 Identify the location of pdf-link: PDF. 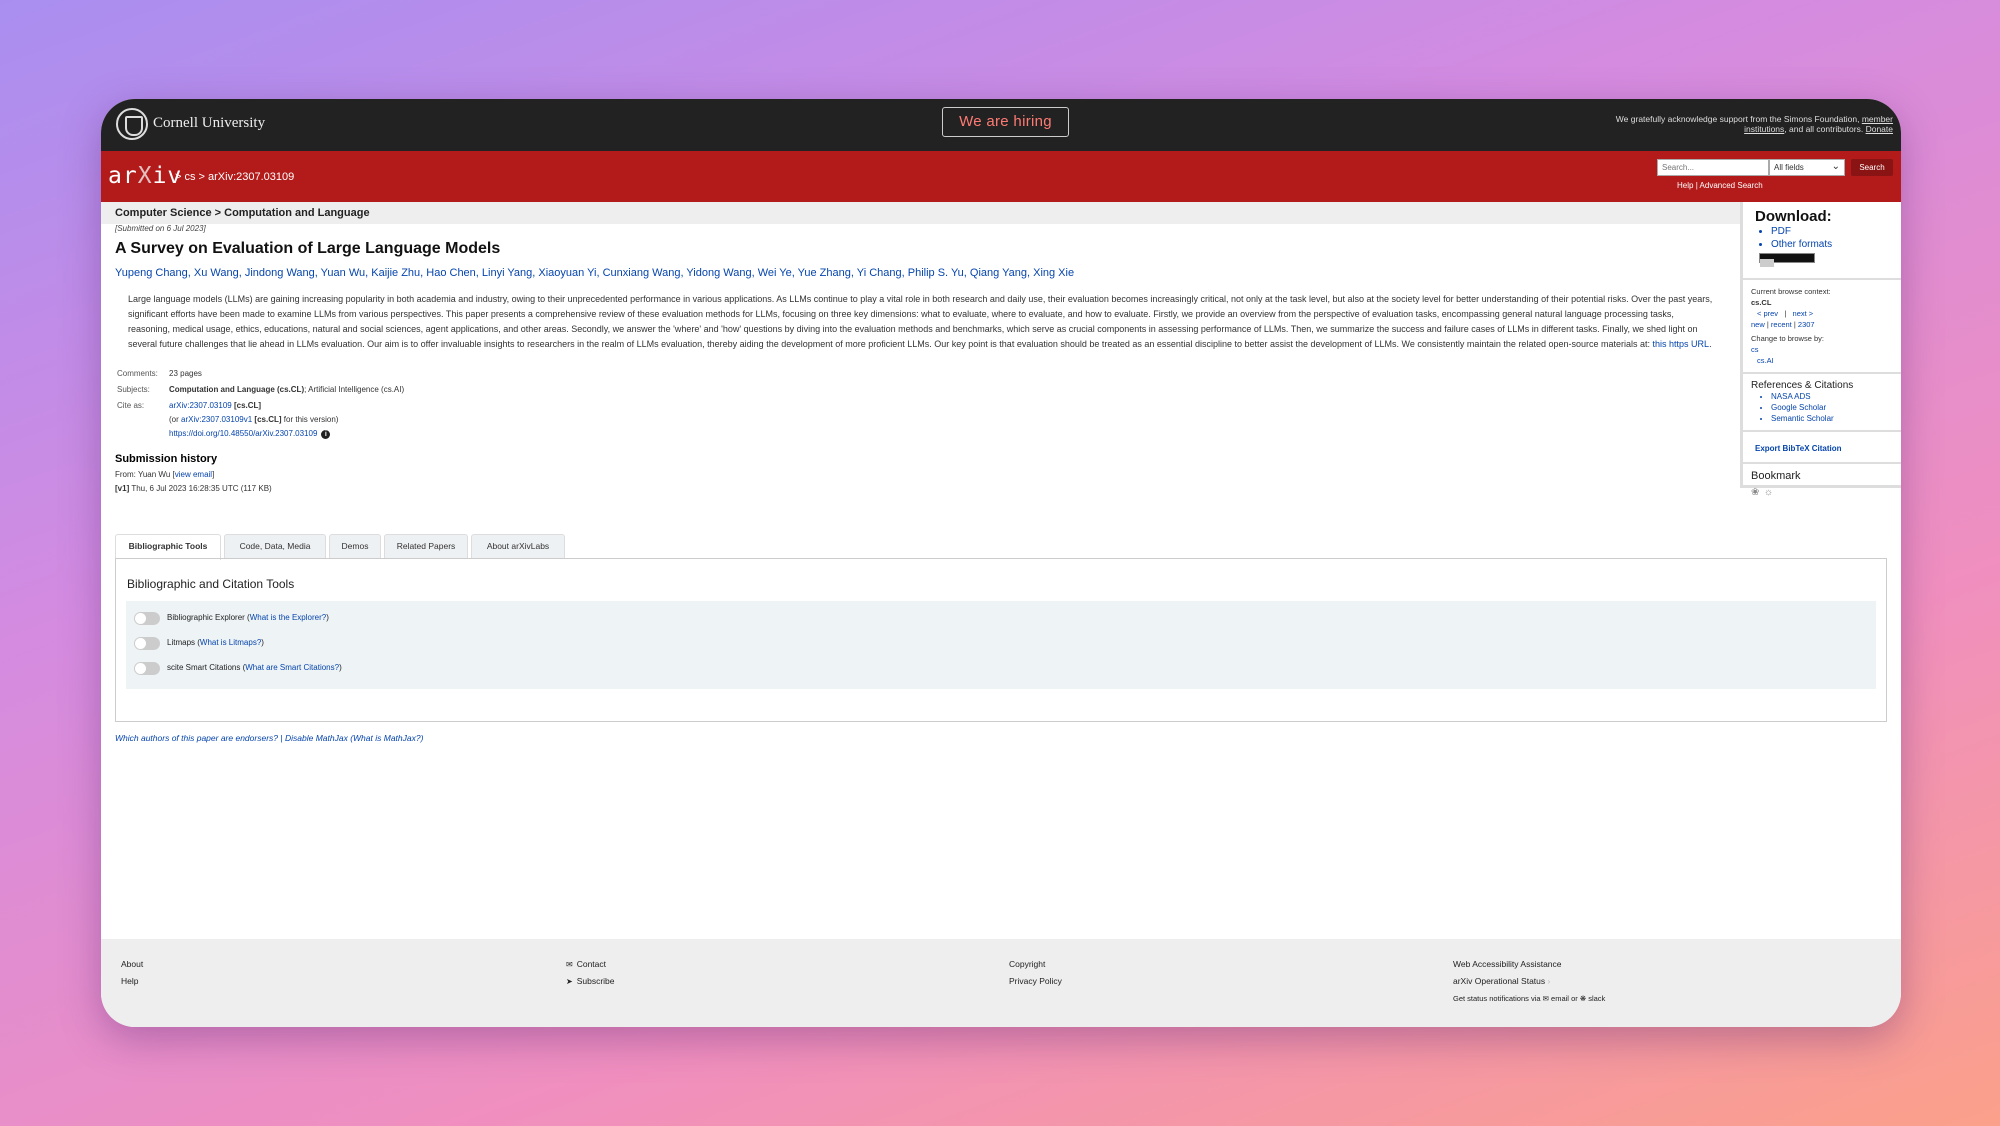
(1832, 231).